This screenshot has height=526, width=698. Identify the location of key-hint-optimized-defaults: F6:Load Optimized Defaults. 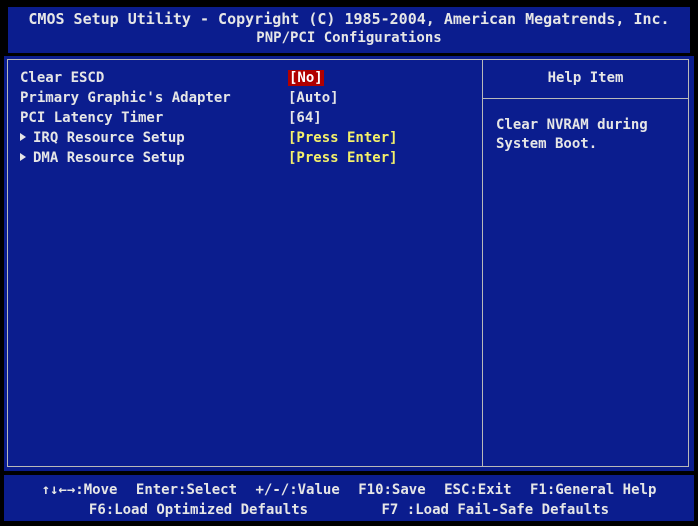
(198, 510).